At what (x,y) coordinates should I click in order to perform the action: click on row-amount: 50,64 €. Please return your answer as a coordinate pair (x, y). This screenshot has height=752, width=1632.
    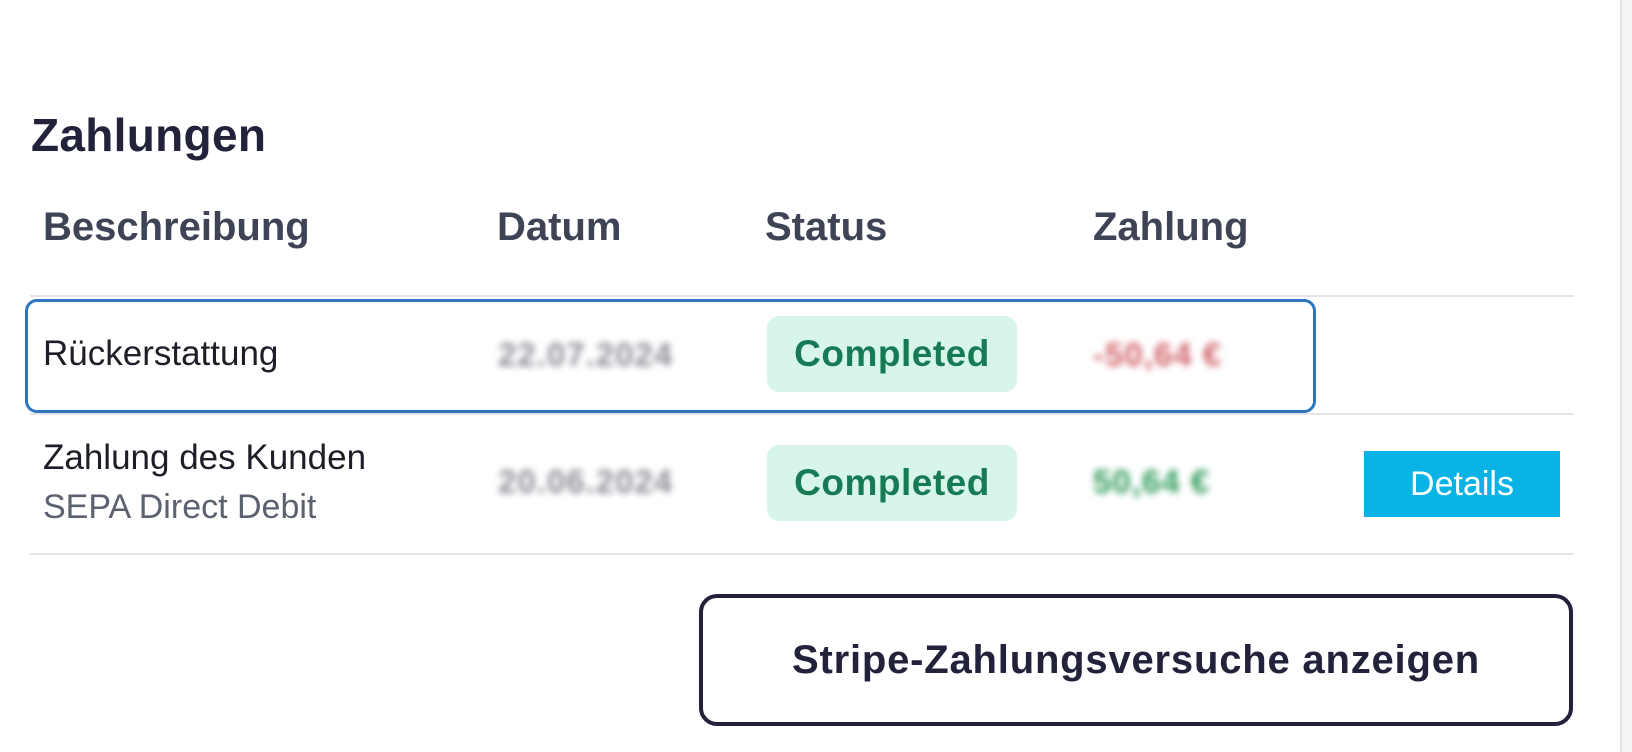
    Looking at the image, I should click on (1152, 481).